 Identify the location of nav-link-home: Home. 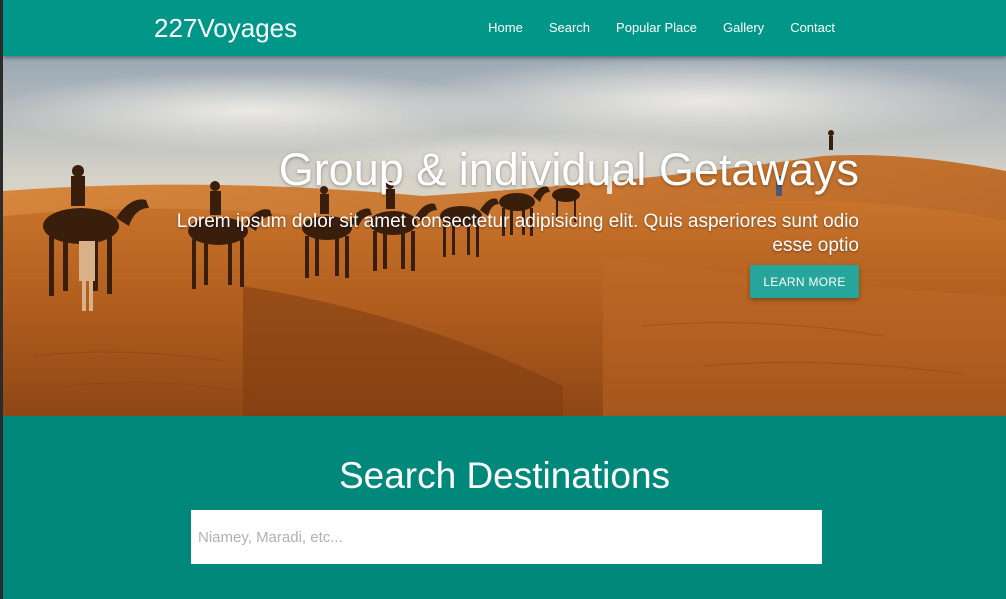
(505, 28).